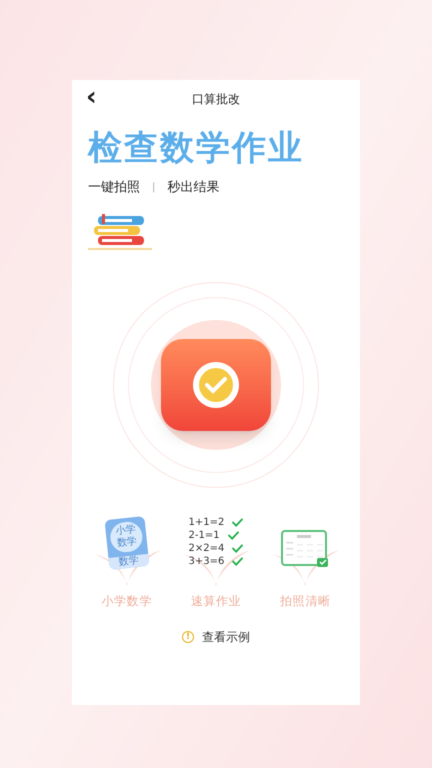 This screenshot has height=768, width=432. What do you see at coordinates (206, 548) in the screenshot?
I see `equation-text: 2×2=4` at bounding box center [206, 548].